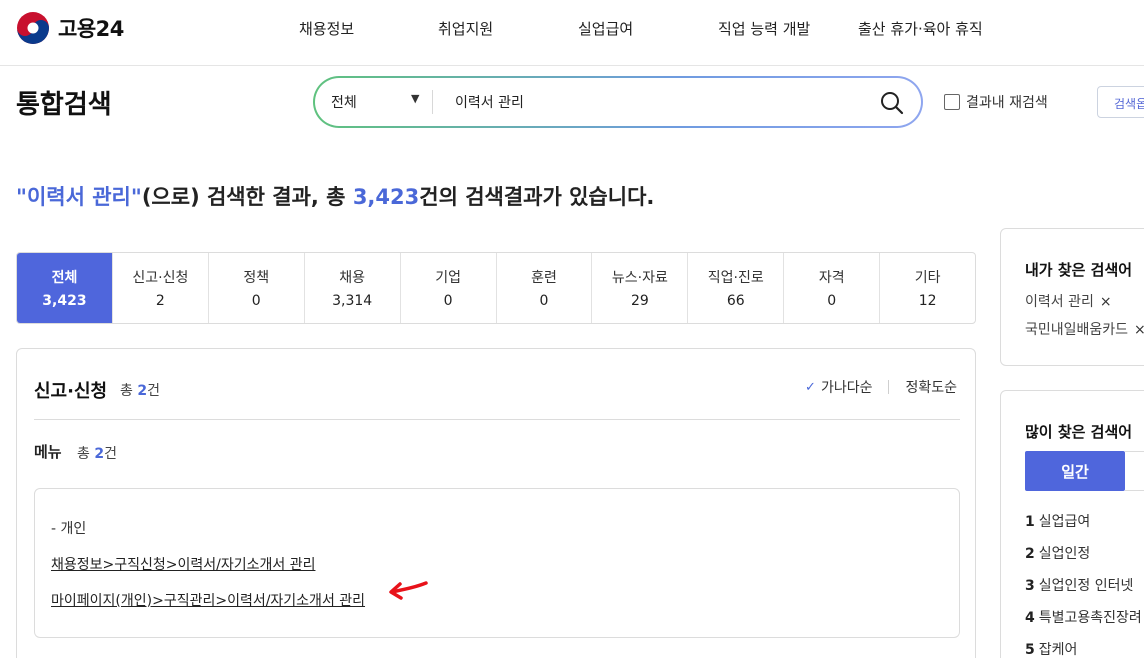  I want to click on tab-label: 뉴스·자료, so click(639, 278).